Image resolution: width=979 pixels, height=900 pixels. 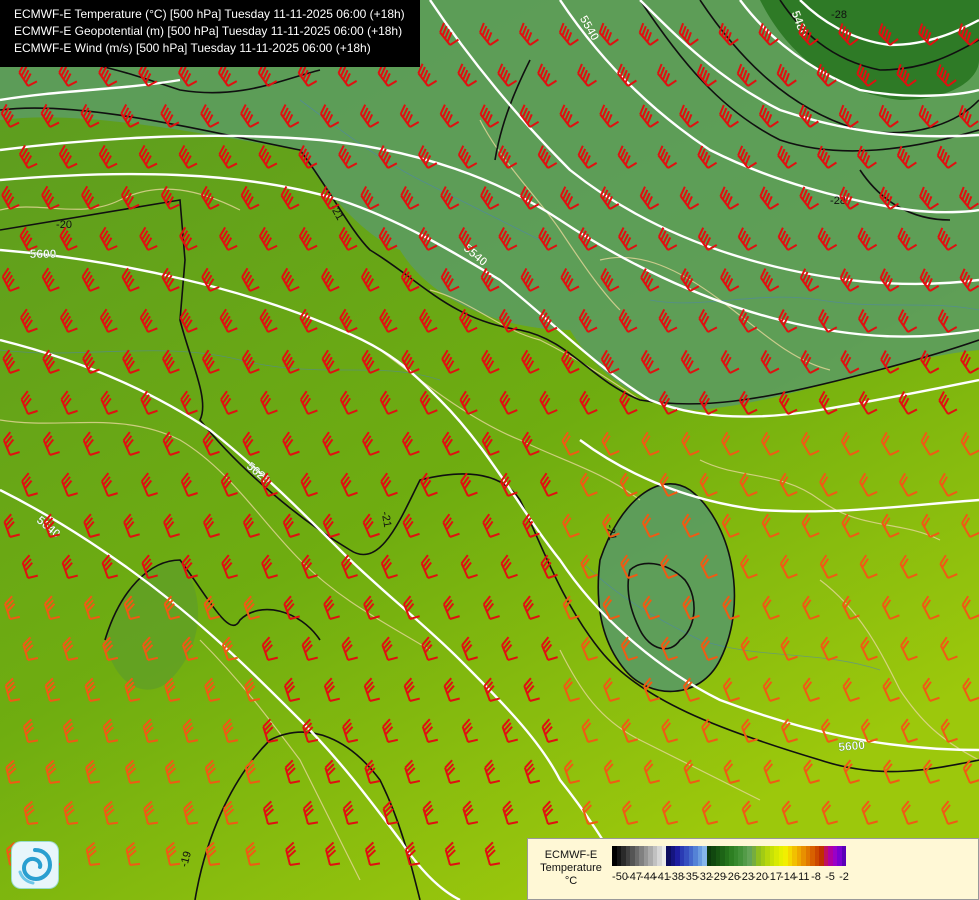 What do you see at coordinates (571, 855) in the screenshot?
I see `legend-model: ECMWF-E` at bounding box center [571, 855].